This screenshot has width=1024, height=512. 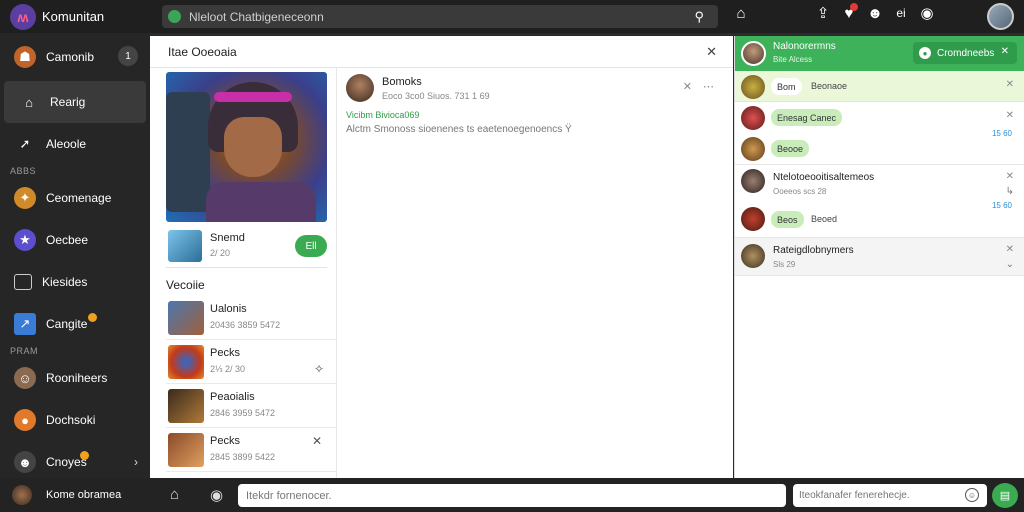 I want to click on emoji-icon: ☺, so click(x=972, y=495).